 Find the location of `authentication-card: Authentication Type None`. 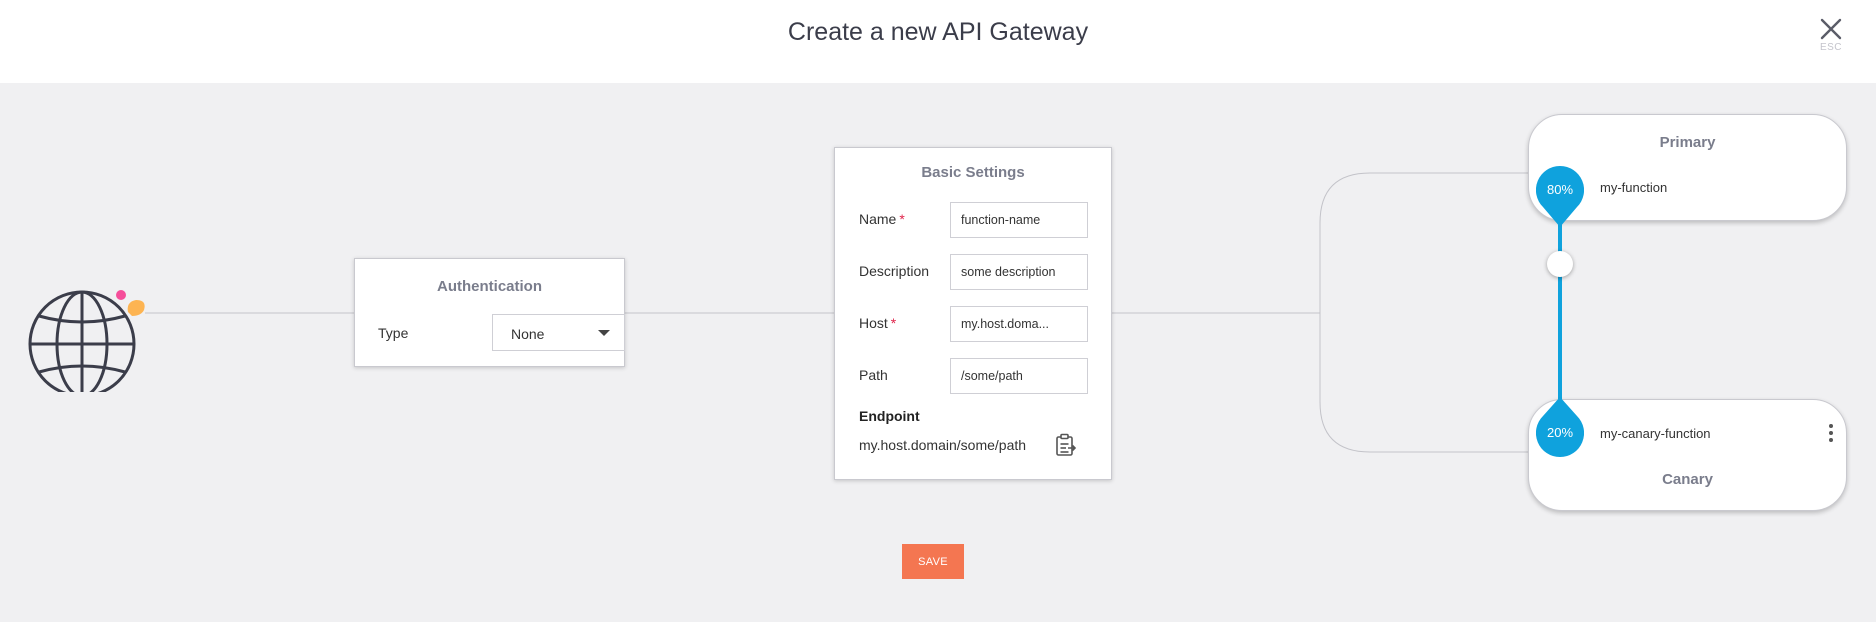

authentication-card: Authentication Type None is located at coordinates (489, 312).